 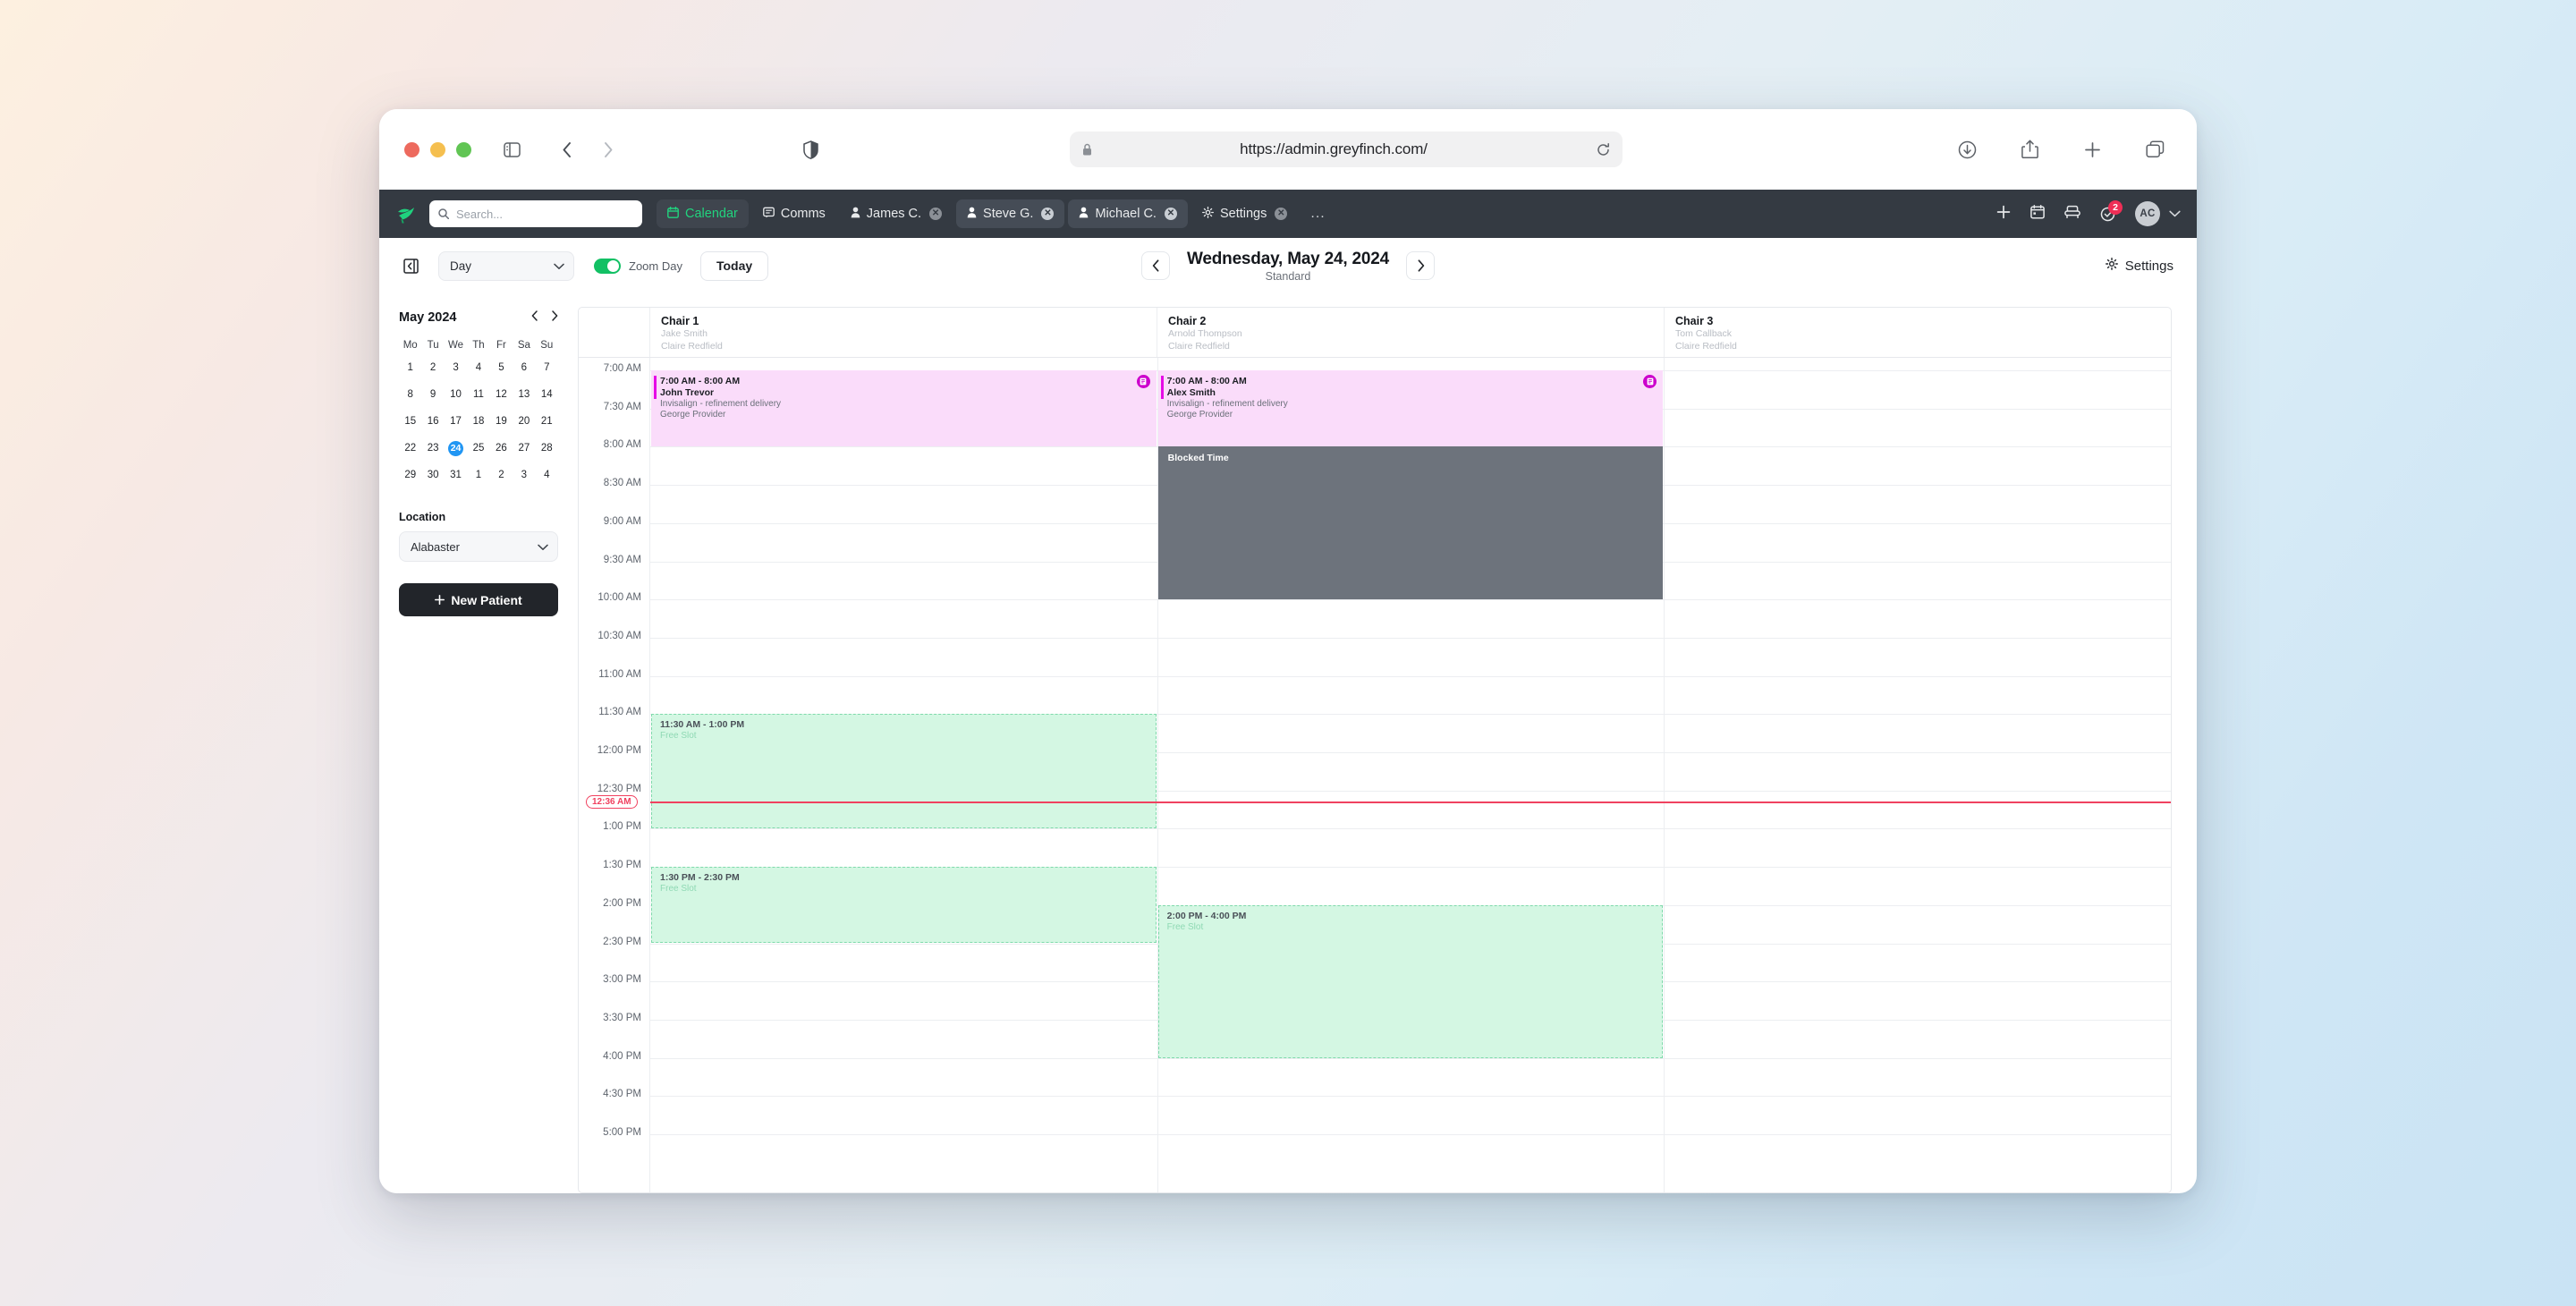 What do you see at coordinates (432, 427) in the screenshot?
I see `mini-calendar-day: 16` at bounding box center [432, 427].